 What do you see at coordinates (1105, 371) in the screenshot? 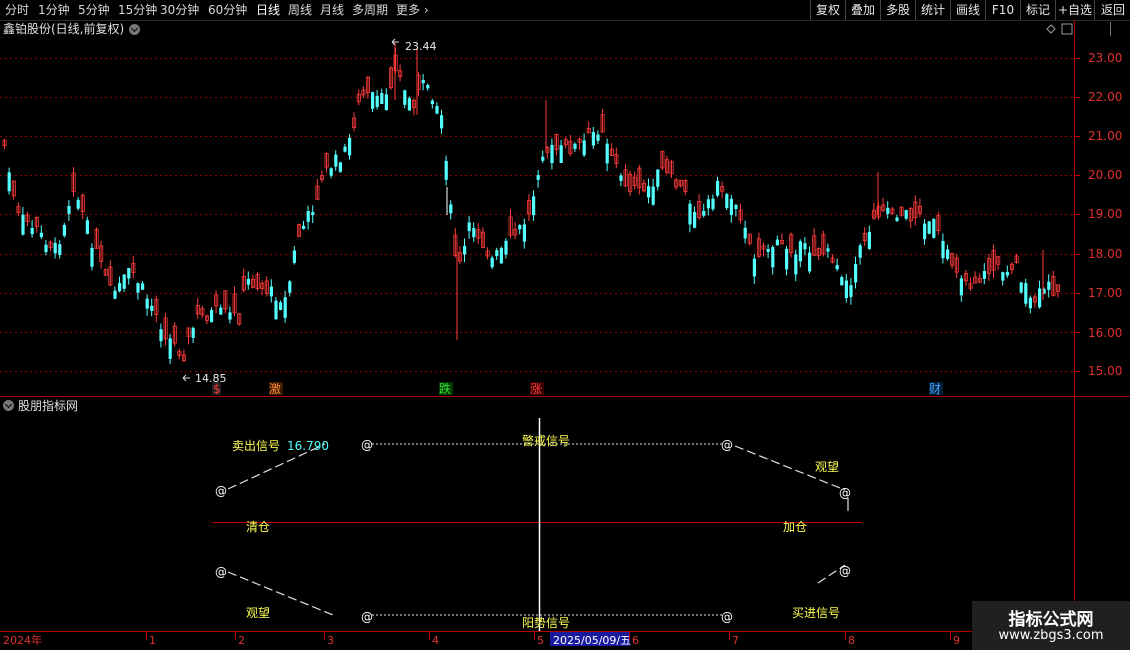
I see `price-label: 15.00` at bounding box center [1105, 371].